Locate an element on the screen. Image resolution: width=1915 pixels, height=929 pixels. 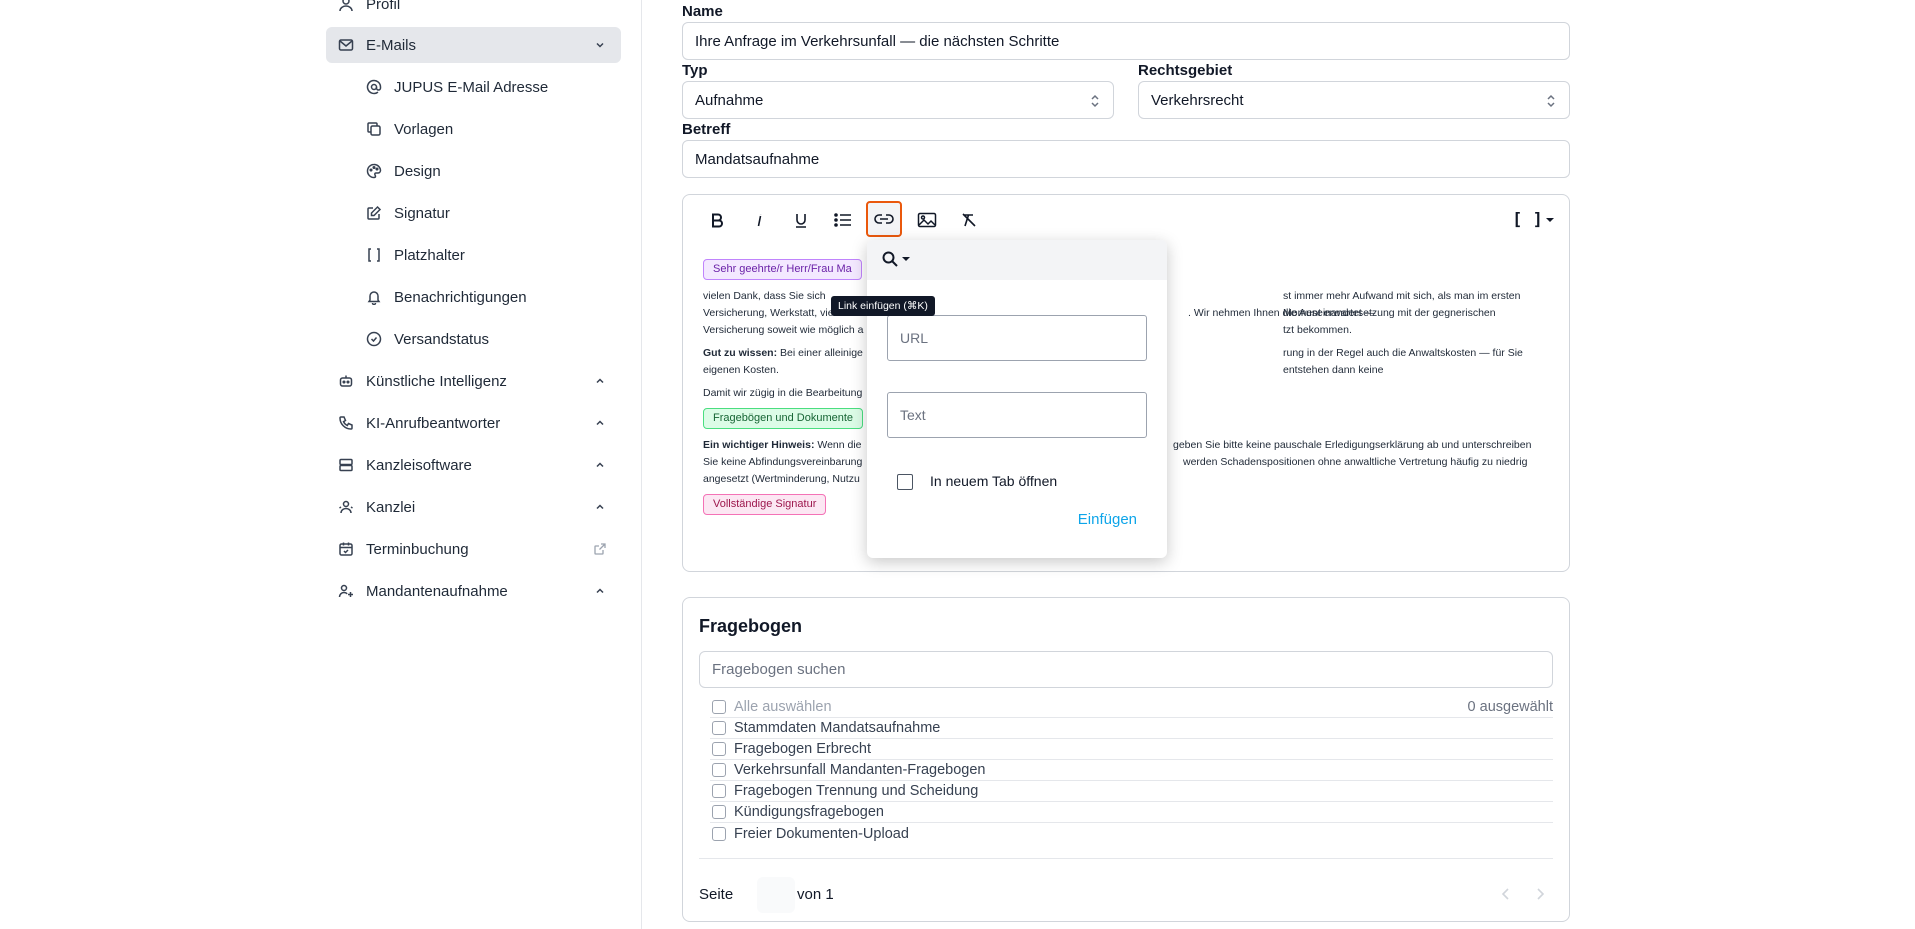
at-icon is located at coordinates (374, 87).